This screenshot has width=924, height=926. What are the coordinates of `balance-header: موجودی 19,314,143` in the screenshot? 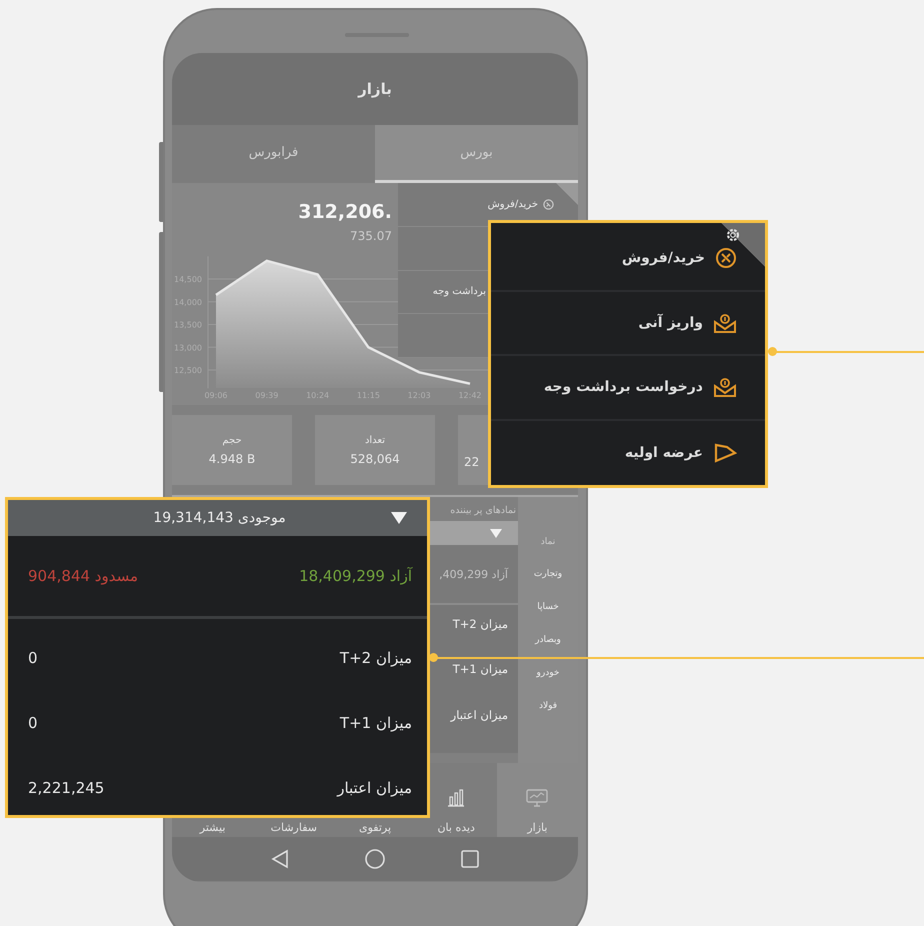 It's located at (217, 518).